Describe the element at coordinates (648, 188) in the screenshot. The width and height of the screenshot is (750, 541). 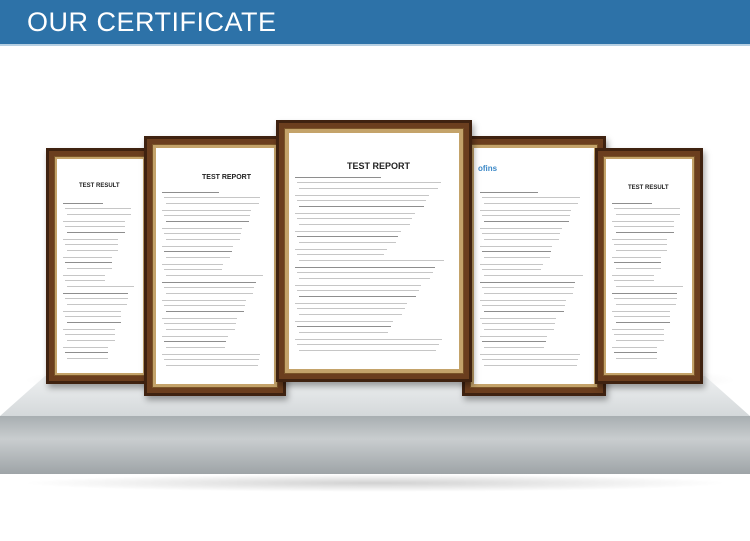
I see `certificate-heading: TEST RESULT` at that location.